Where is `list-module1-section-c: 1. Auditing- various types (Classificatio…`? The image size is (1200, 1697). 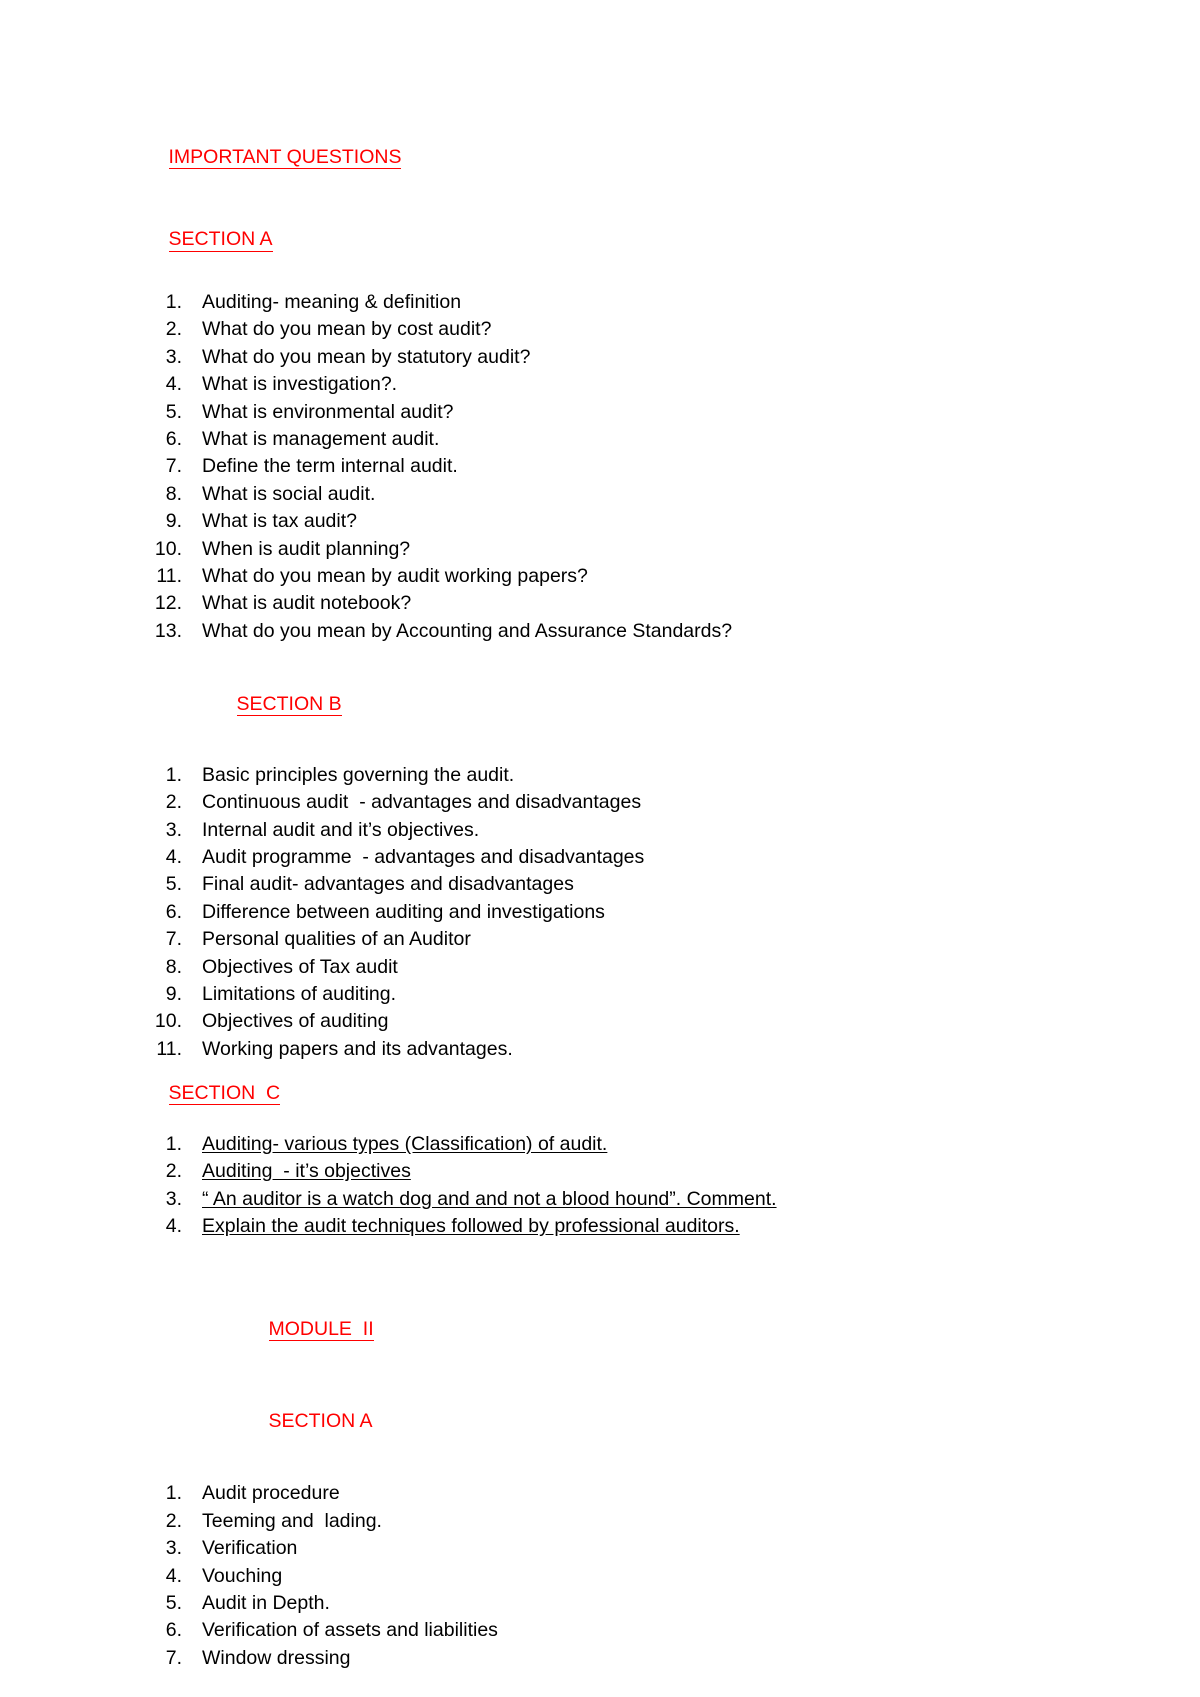 list-module1-section-c: 1. Auditing- various types (Classificatio… is located at coordinates (606, 1186).